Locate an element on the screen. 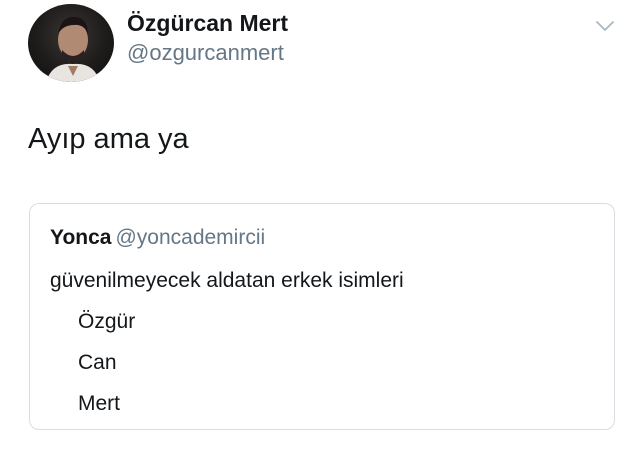 The image size is (620, 450). avatar is located at coordinates (71, 43).